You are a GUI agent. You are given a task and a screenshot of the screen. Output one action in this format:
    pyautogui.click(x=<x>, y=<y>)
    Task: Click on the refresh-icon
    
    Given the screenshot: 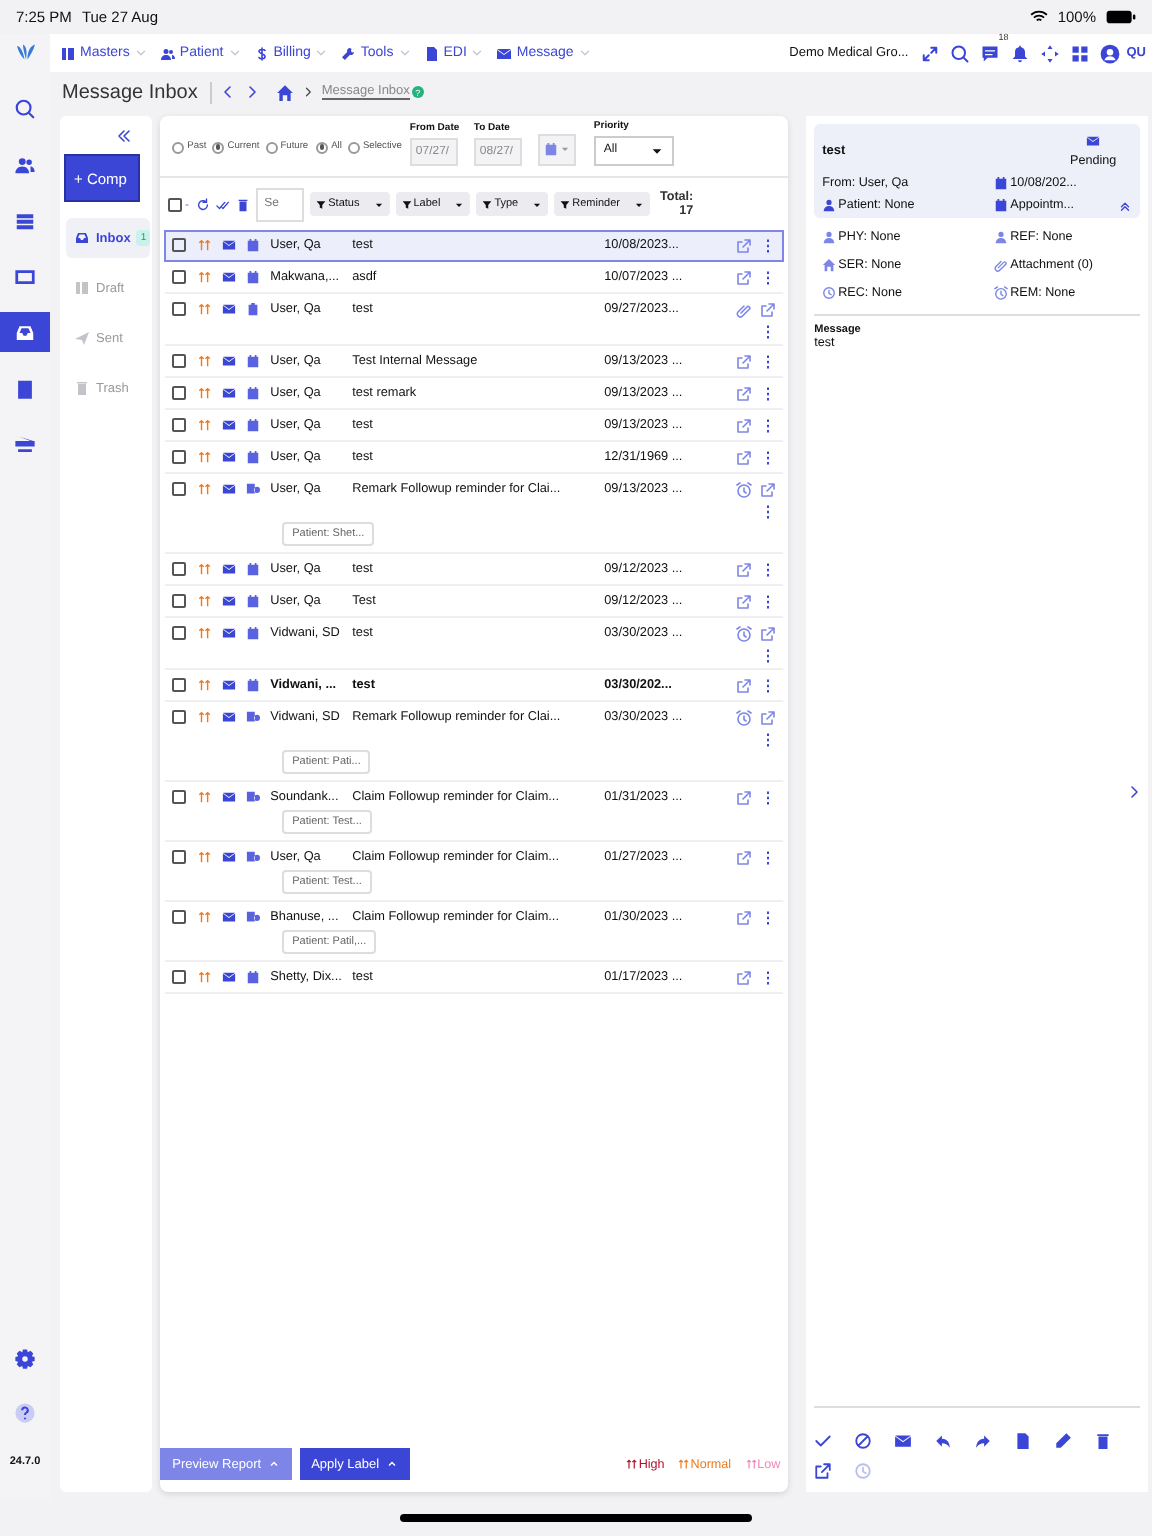 What is the action you would take?
    pyautogui.click(x=203, y=204)
    